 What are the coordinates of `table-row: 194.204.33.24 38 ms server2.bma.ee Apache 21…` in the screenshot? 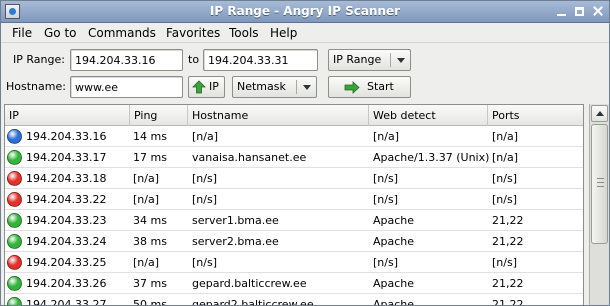 It's located at (294, 241).